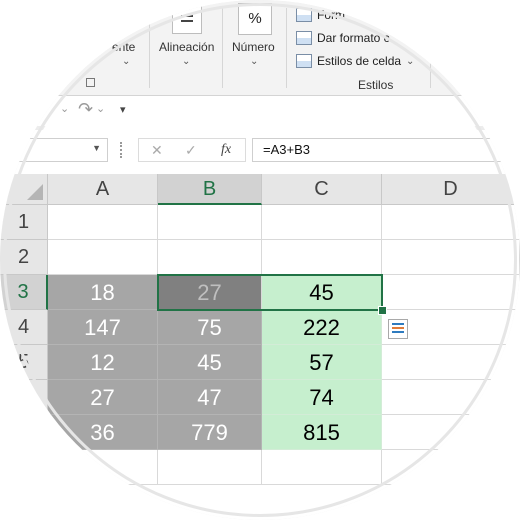 Image resolution: width=520 pixels, height=520 pixels. I want to click on fx-icon: fx, so click(226, 150).